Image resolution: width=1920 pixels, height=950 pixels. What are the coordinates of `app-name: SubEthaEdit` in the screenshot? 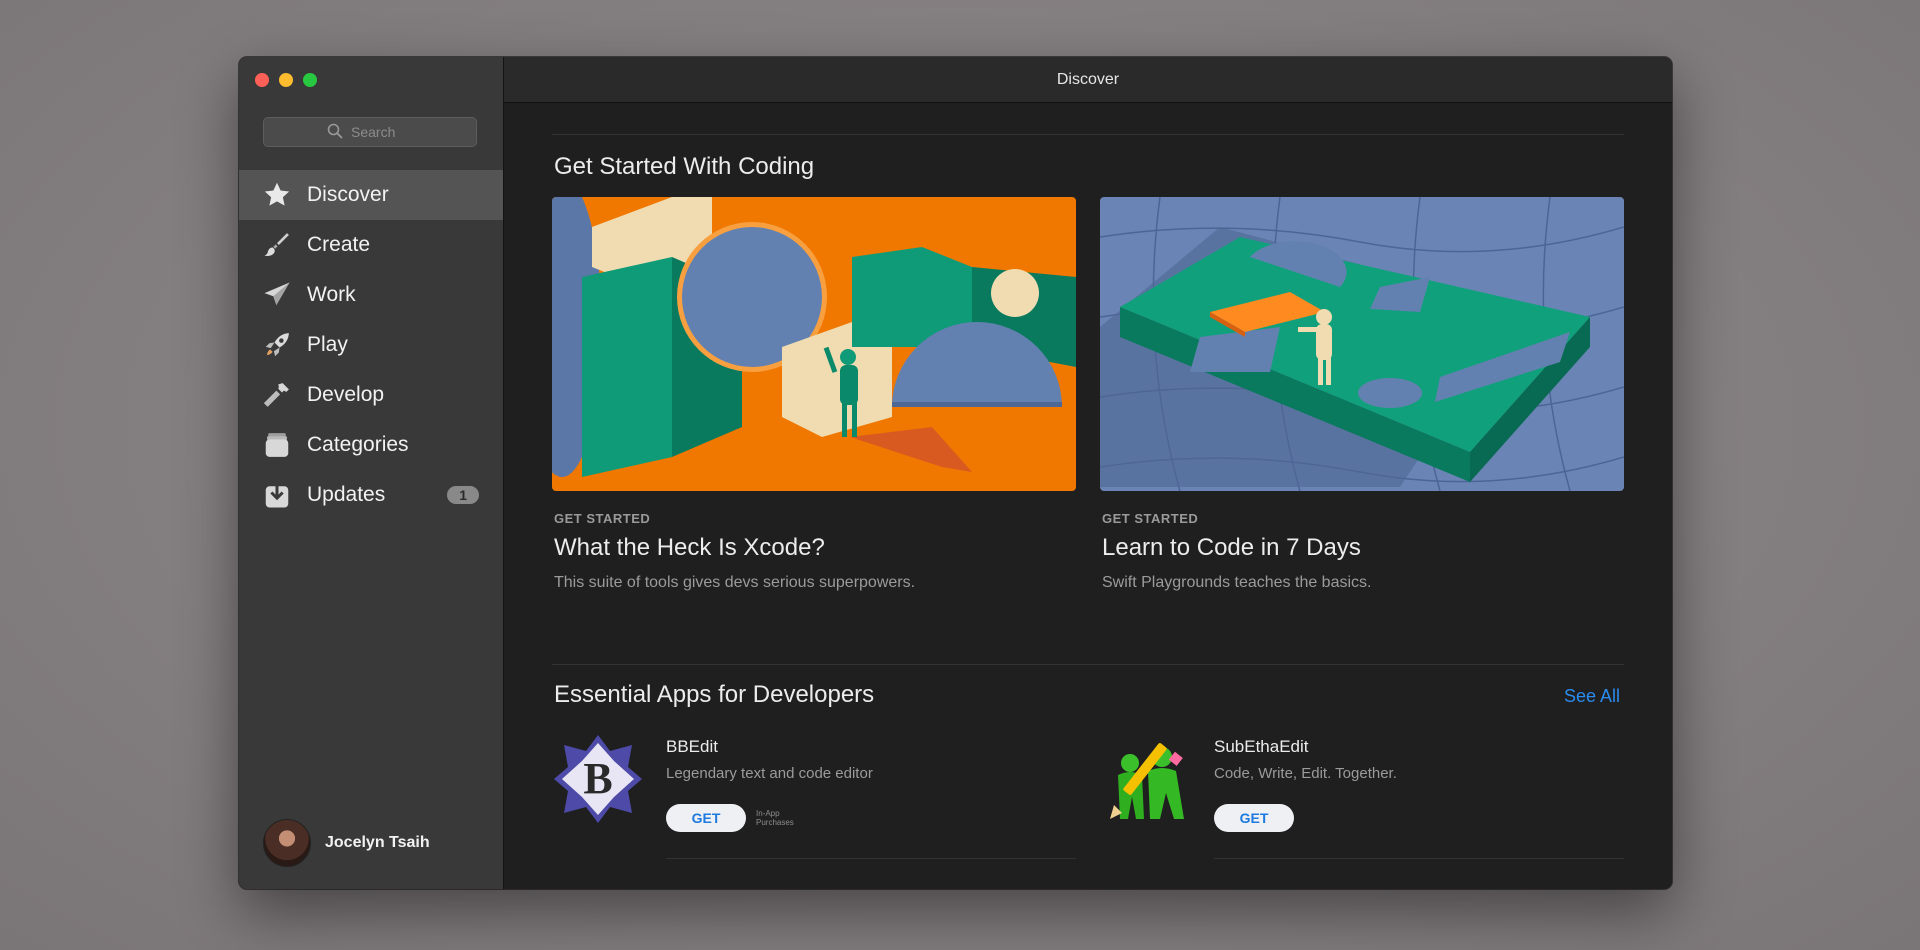 It's located at (1305, 747).